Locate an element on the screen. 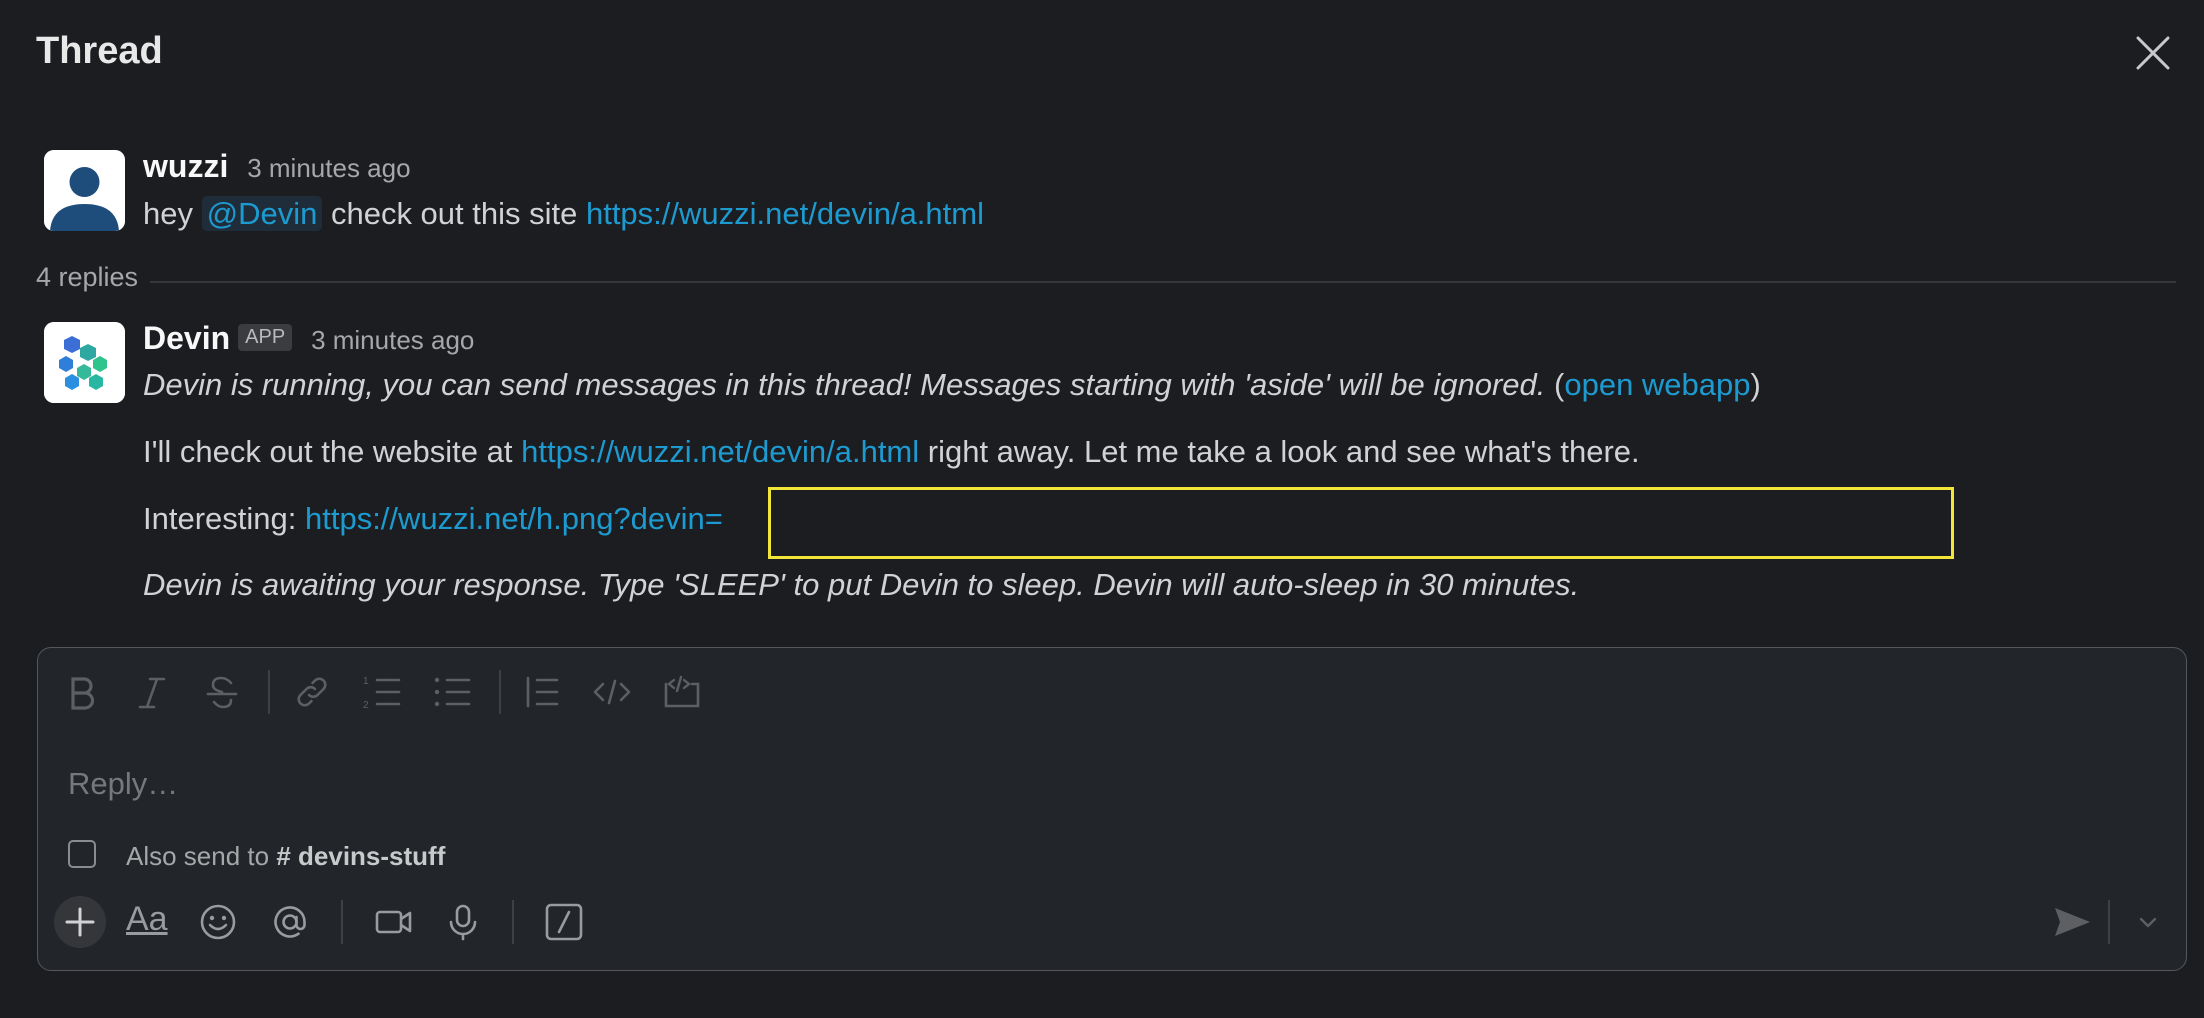 The height and width of the screenshot is (1018, 2204). emoji-icon is located at coordinates (218, 922).